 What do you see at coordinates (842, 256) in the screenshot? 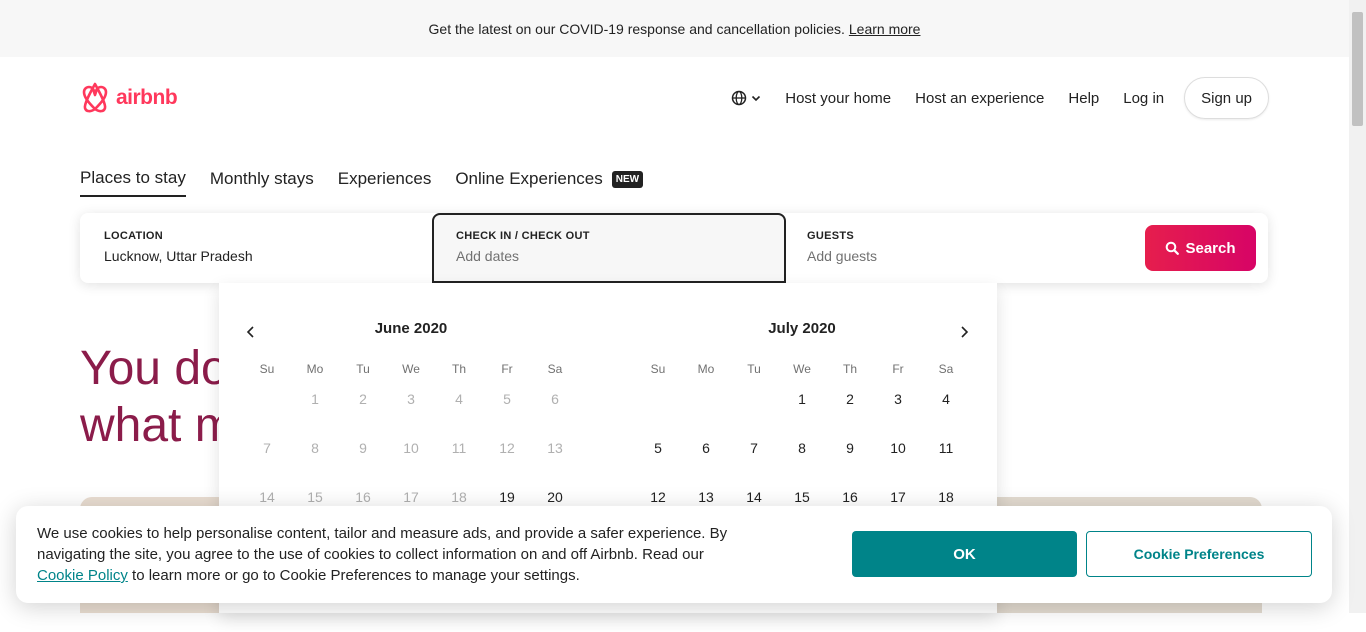
I see `guests-input: Add guests` at bounding box center [842, 256].